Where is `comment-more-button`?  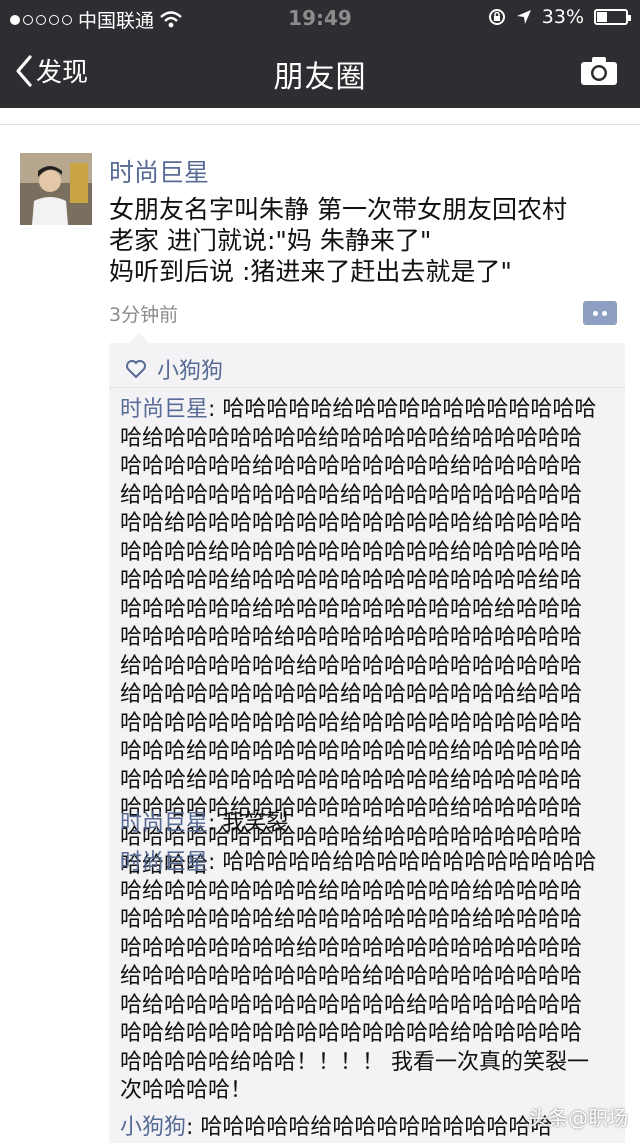
comment-more-button is located at coordinates (600, 313).